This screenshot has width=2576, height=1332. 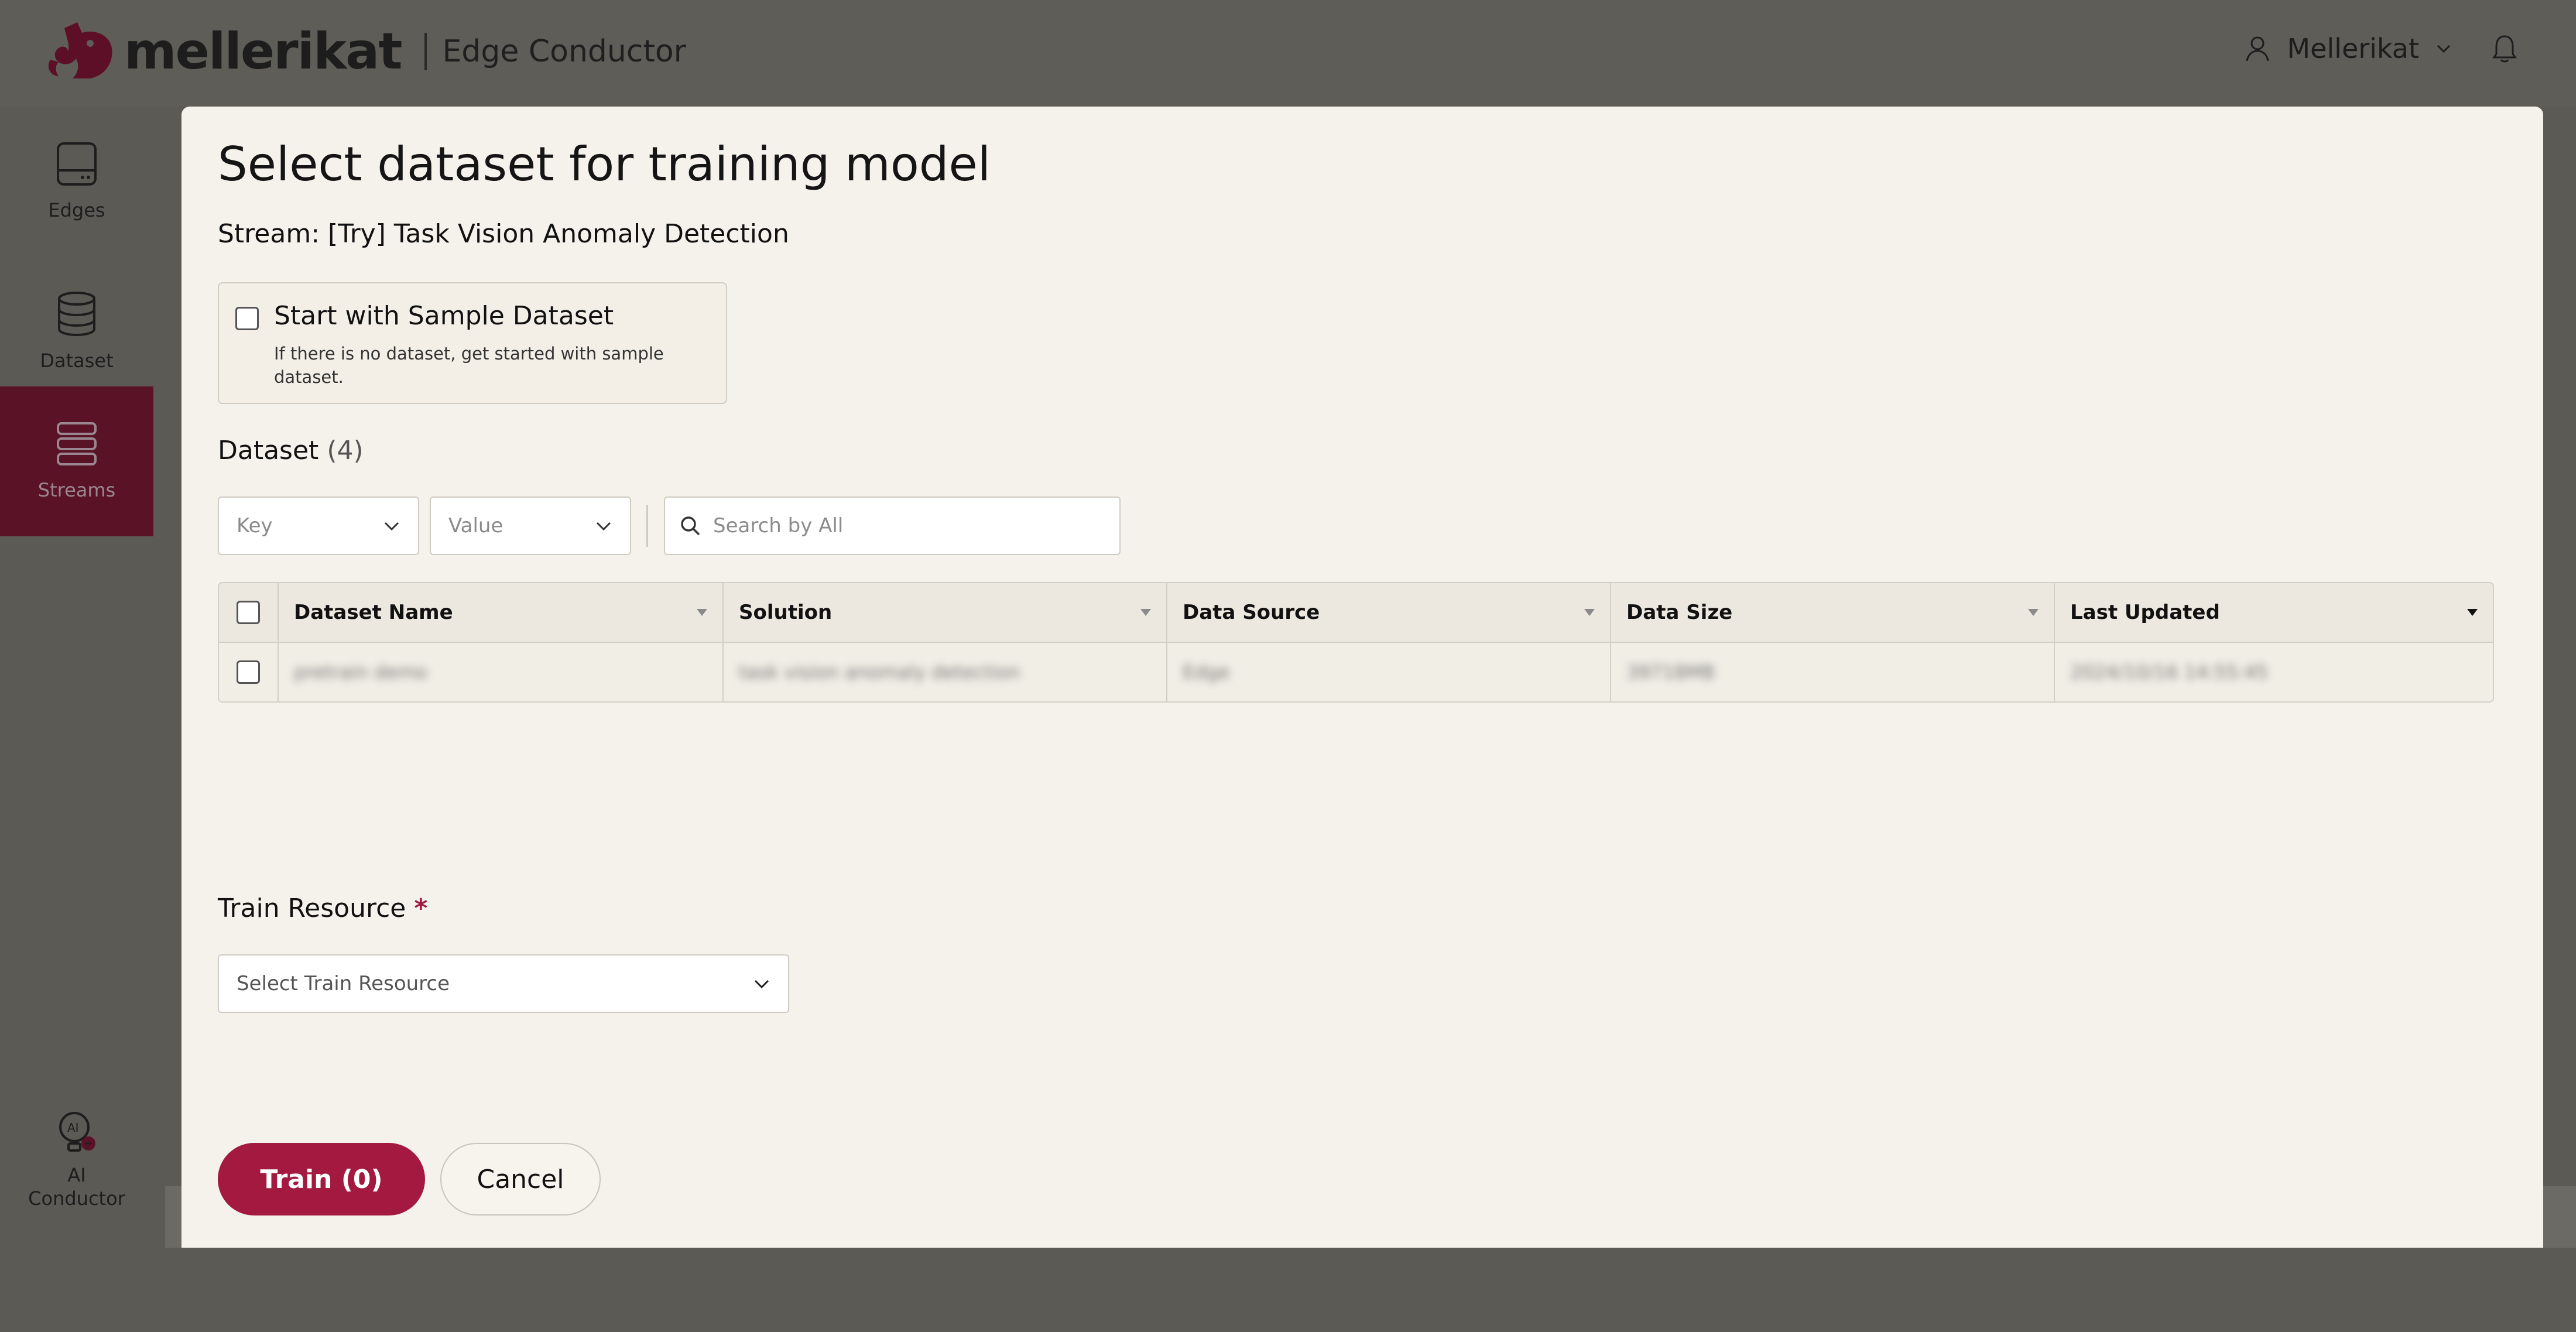 What do you see at coordinates (1288, 54) in the screenshot?
I see `app-header: mellerikat Edge Conductor Mellerikat` at bounding box center [1288, 54].